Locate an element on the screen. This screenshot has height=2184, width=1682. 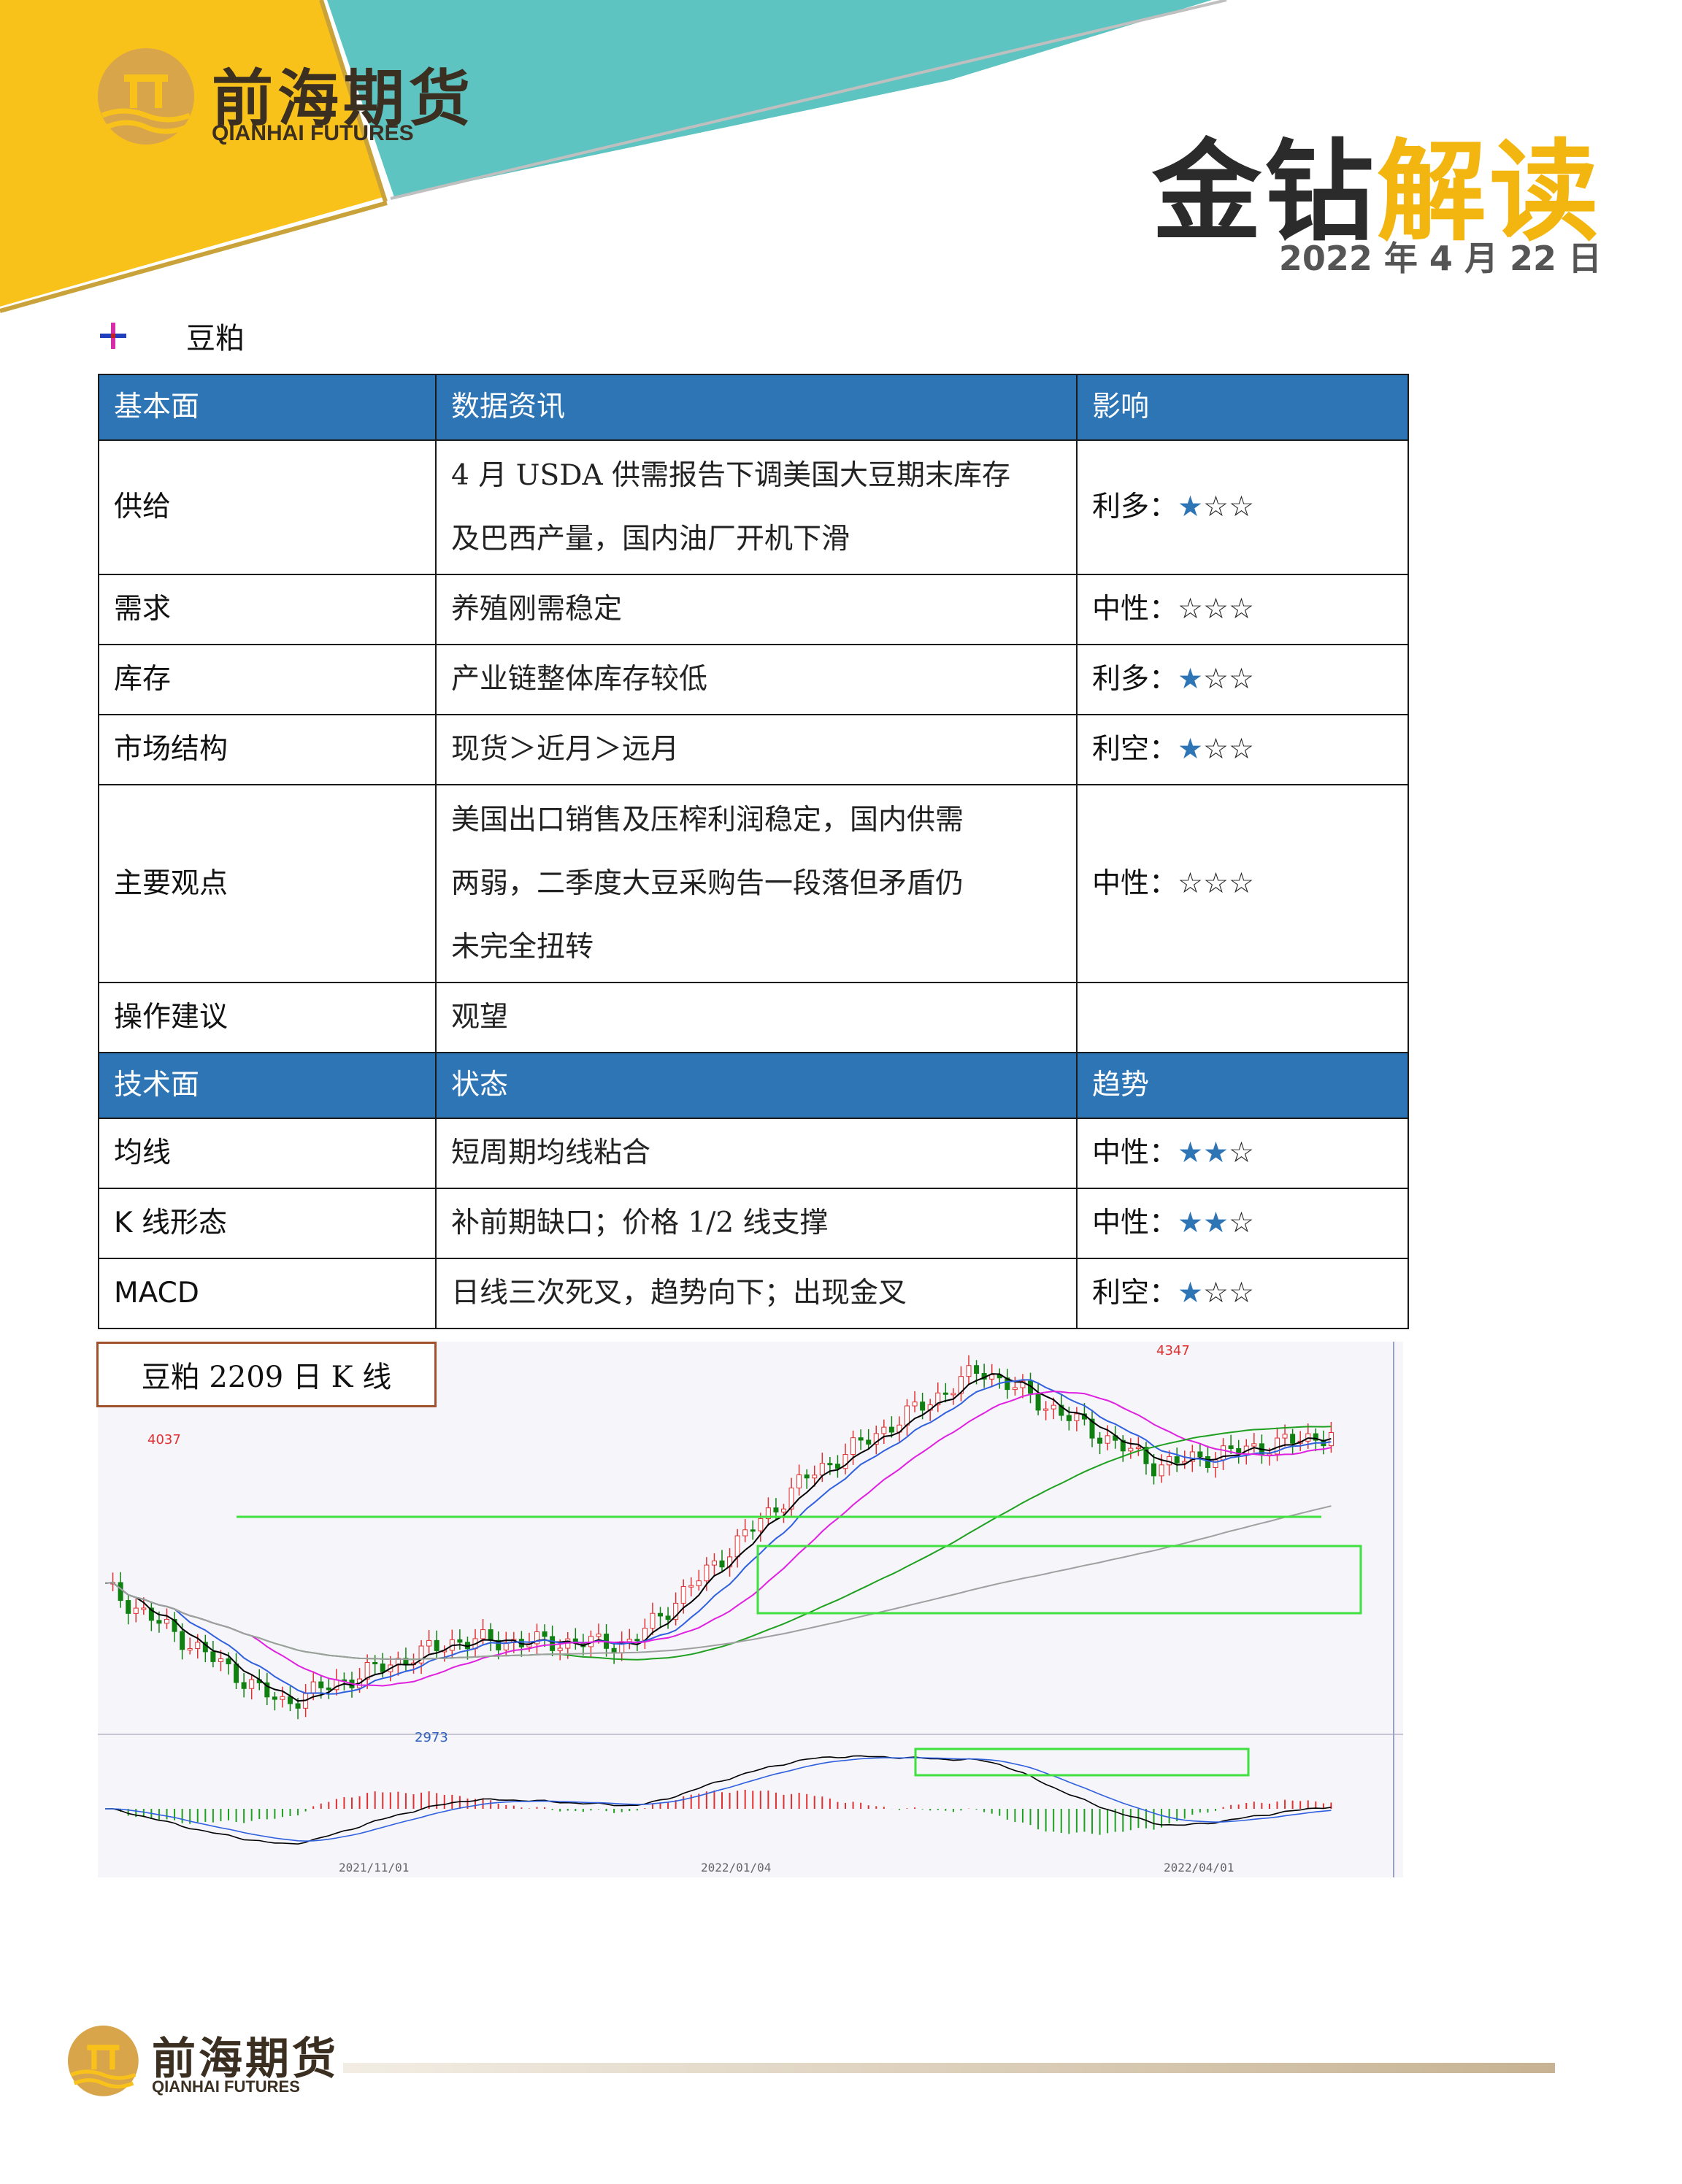
star-empty-icon: ☆☆☆ is located at coordinates (1216, 609).